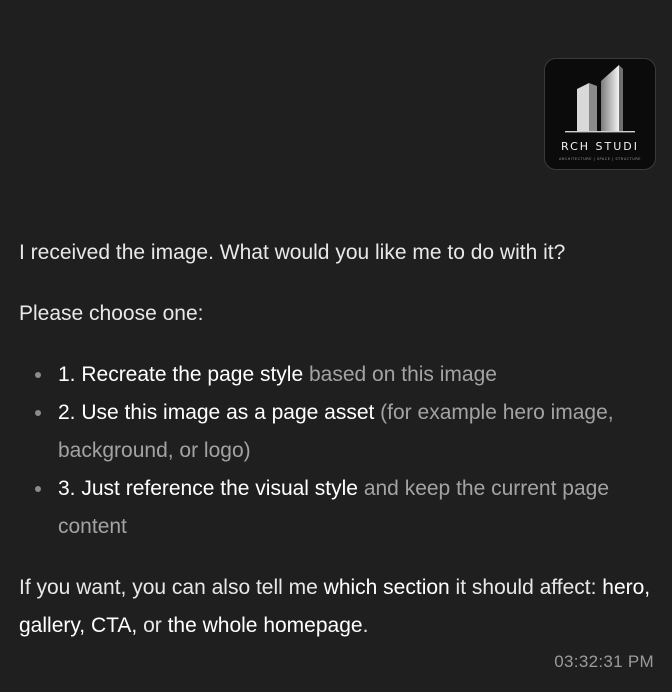  What do you see at coordinates (400, 374) in the screenshot?
I see `option-detail: based on this image` at bounding box center [400, 374].